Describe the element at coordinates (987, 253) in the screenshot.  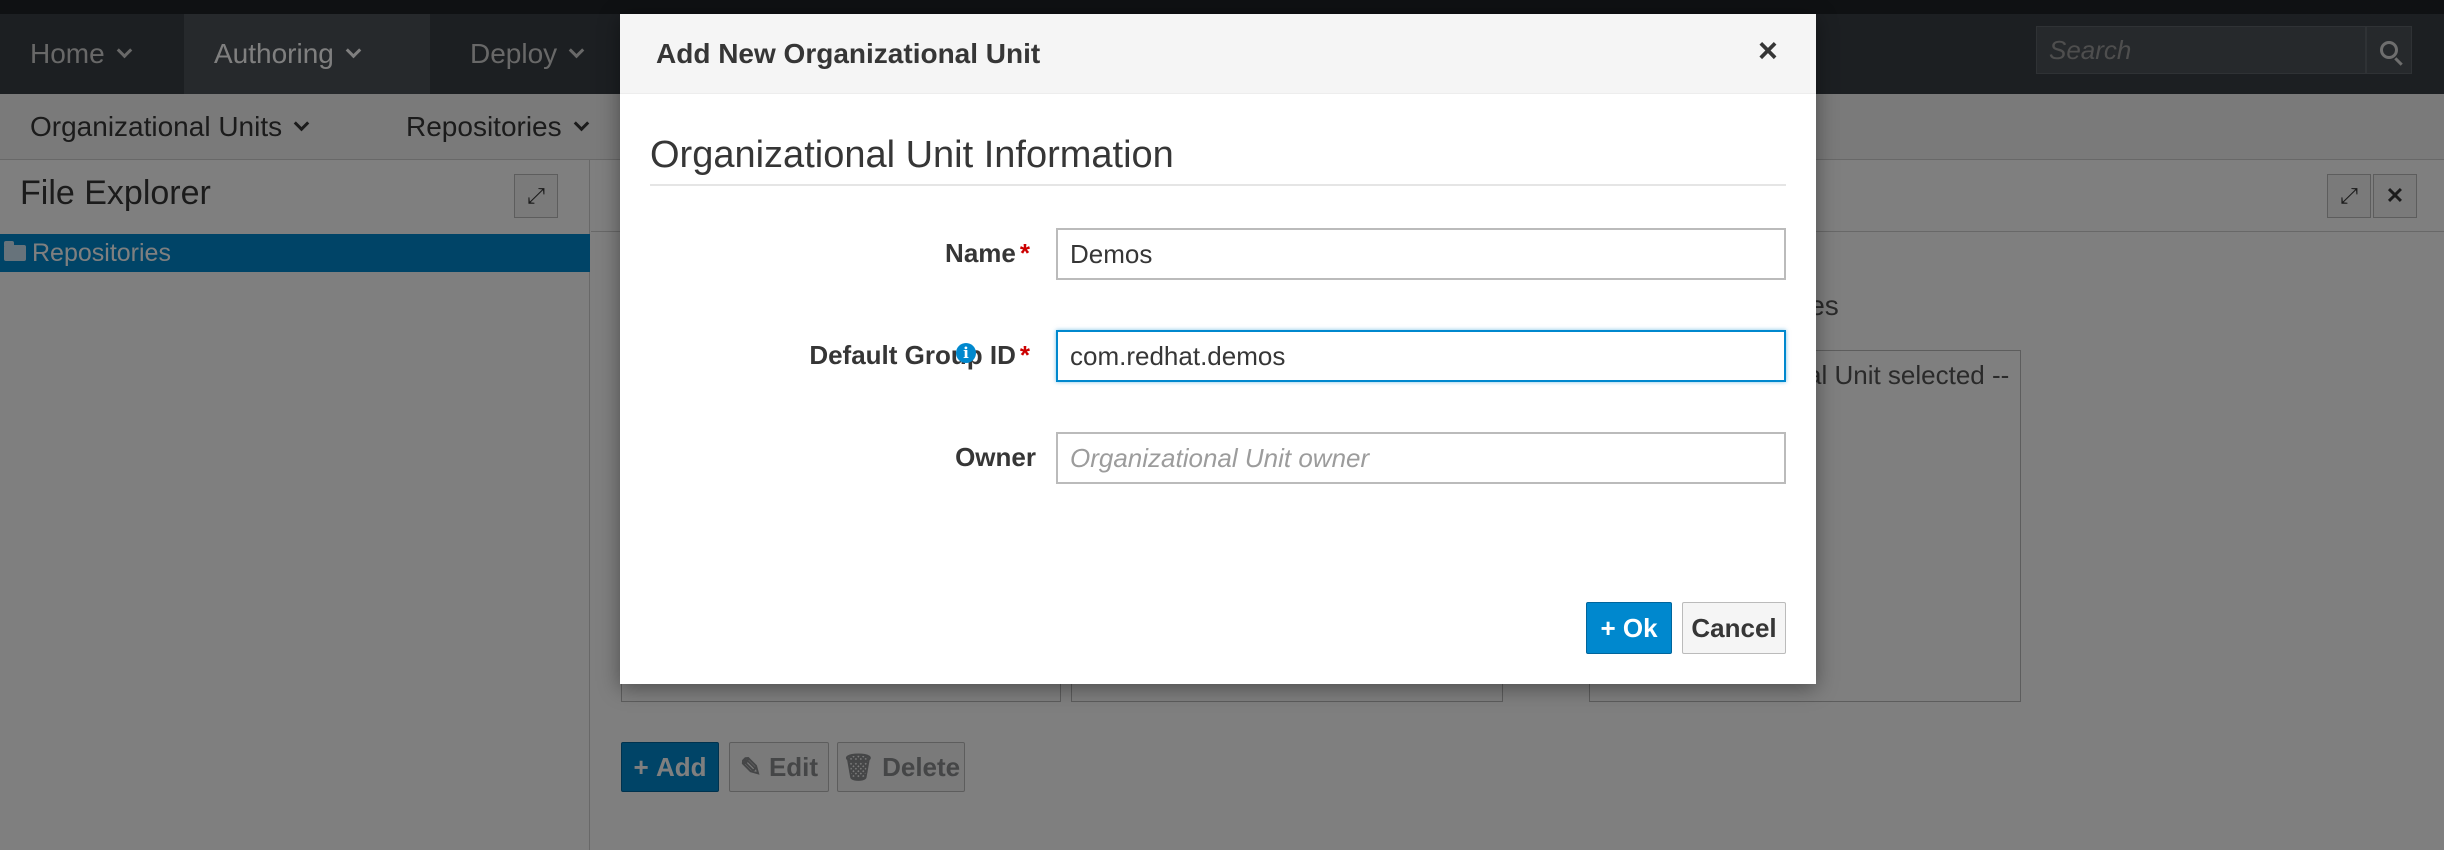
I see `name-label: Name *` at that location.